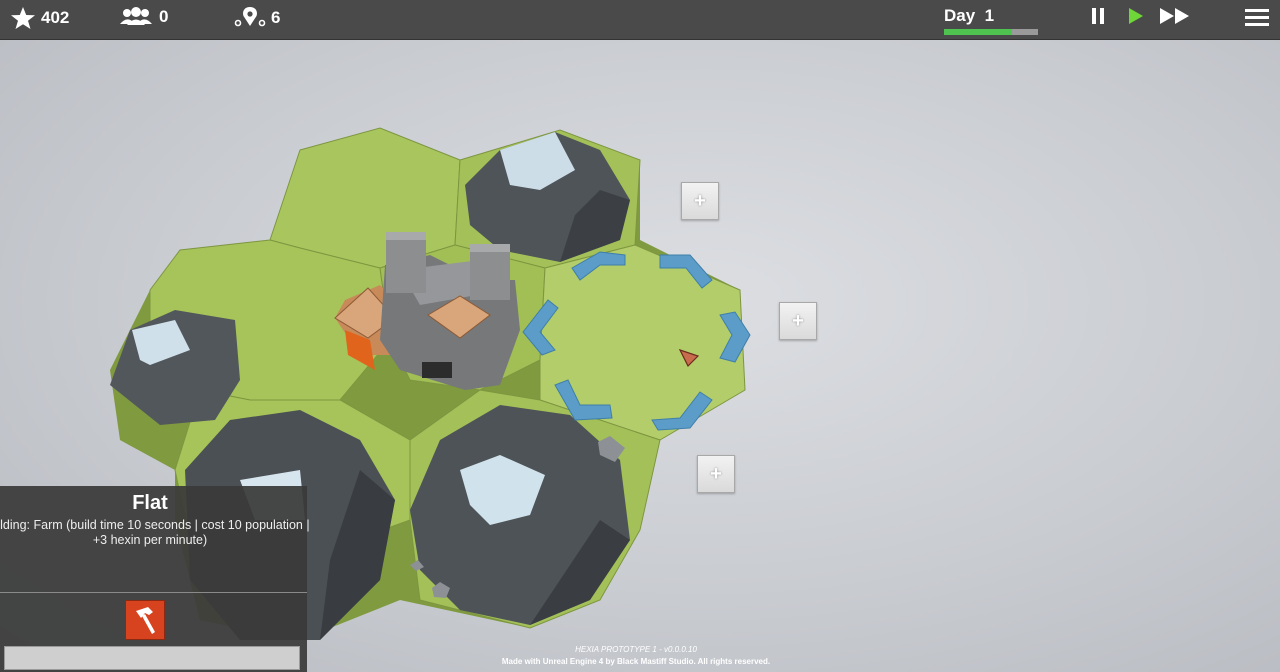 This screenshot has height=672, width=1280. What do you see at coordinates (23, 18) in the screenshot?
I see `star-icon` at bounding box center [23, 18].